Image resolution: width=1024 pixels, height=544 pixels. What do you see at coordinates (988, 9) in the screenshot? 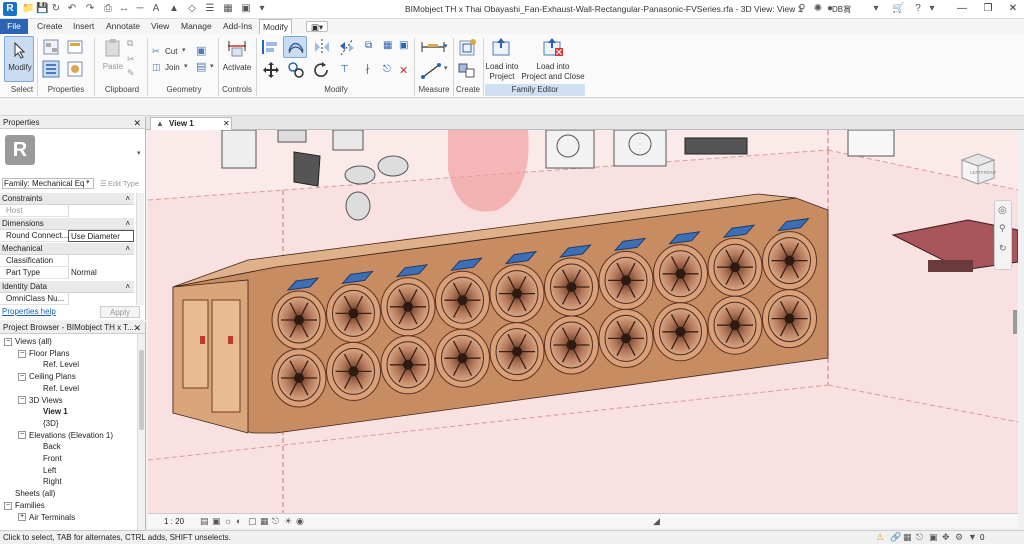
I see `restore-button: ❐` at bounding box center [988, 9].